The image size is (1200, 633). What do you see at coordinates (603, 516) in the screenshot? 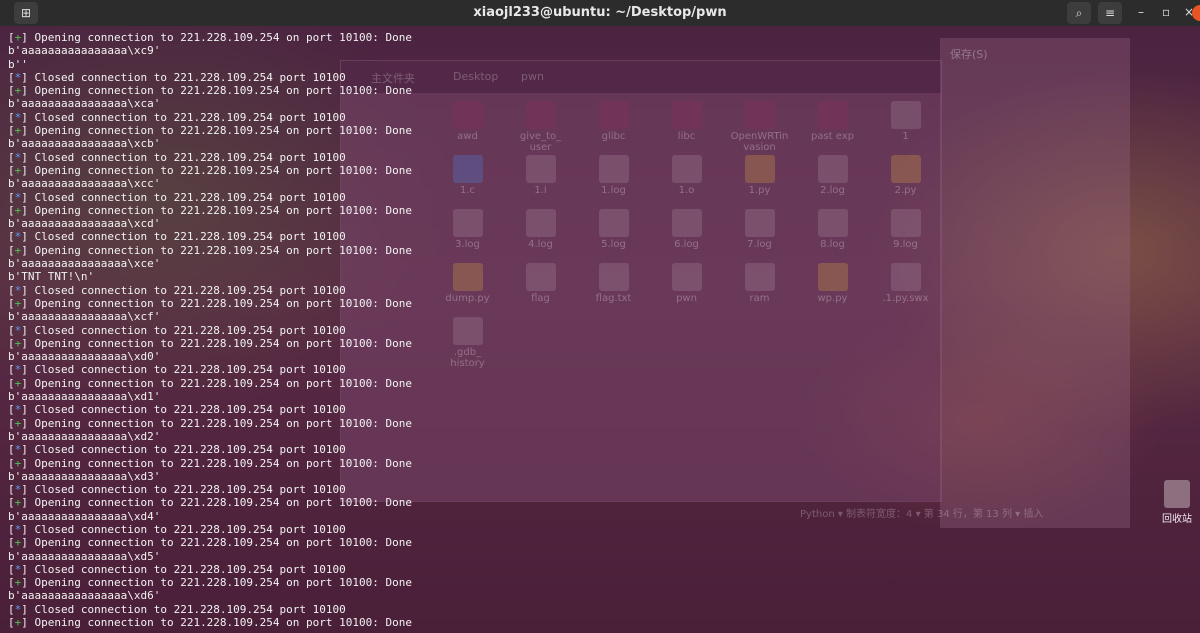
I see `terminal-line: b'aaaaaaaaaaaaaaaa\xd4'` at bounding box center [603, 516].